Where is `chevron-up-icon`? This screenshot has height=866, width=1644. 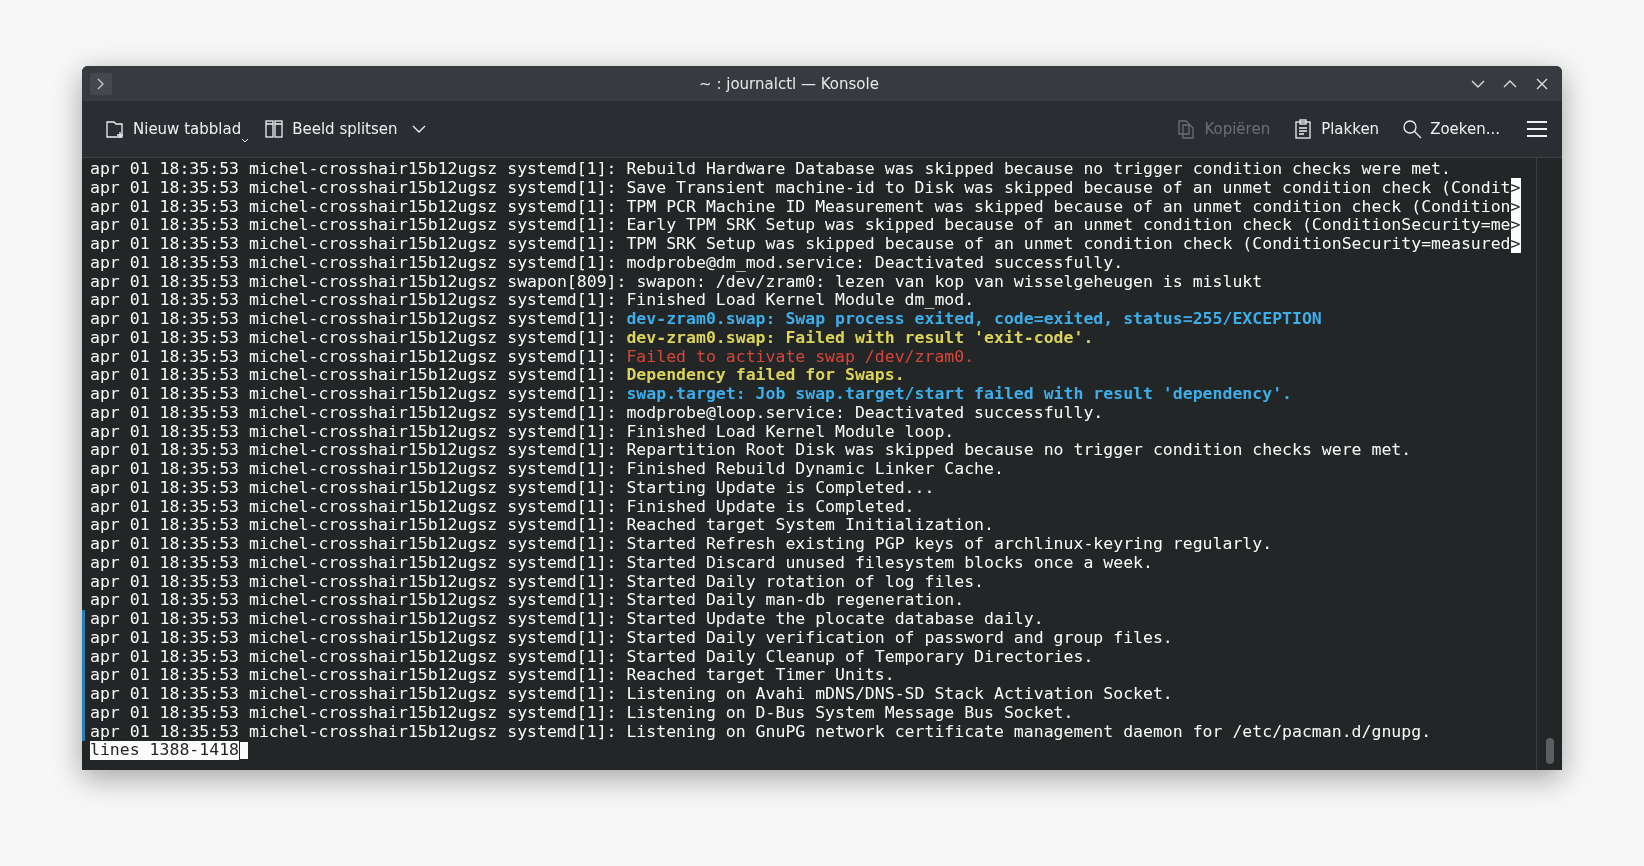
chevron-up-icon is located at coordinates (1510, 83).